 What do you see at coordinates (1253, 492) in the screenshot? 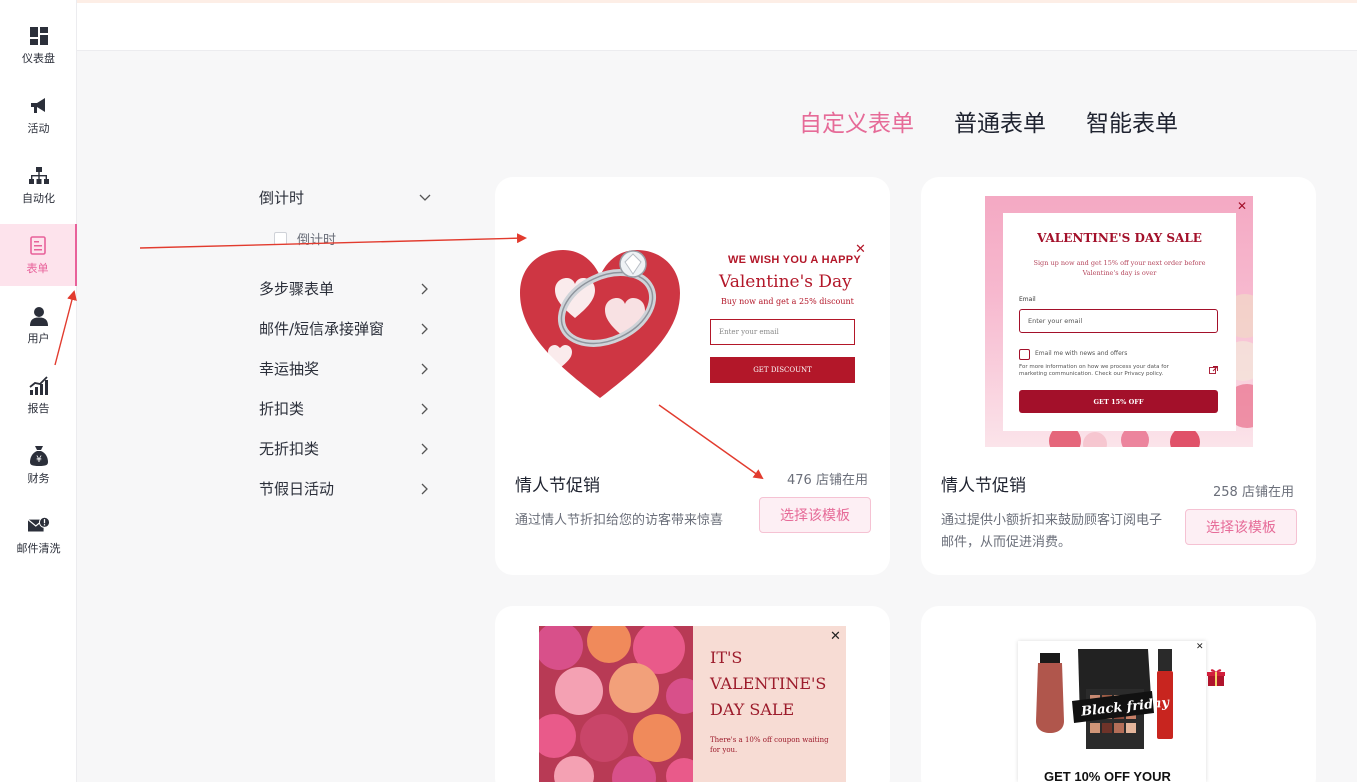
I see `card-usage-count: 258 店铺在用` at bounding box center [1253, 492].